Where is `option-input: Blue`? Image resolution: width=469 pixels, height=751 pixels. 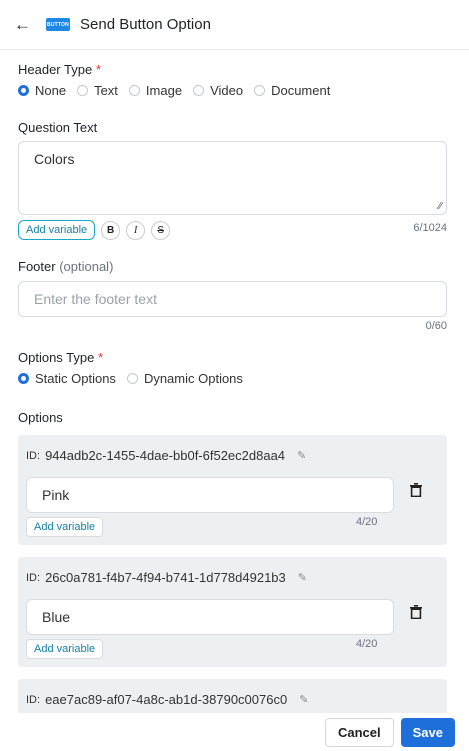 option-input: Blue is located at coordinates (210, 617).